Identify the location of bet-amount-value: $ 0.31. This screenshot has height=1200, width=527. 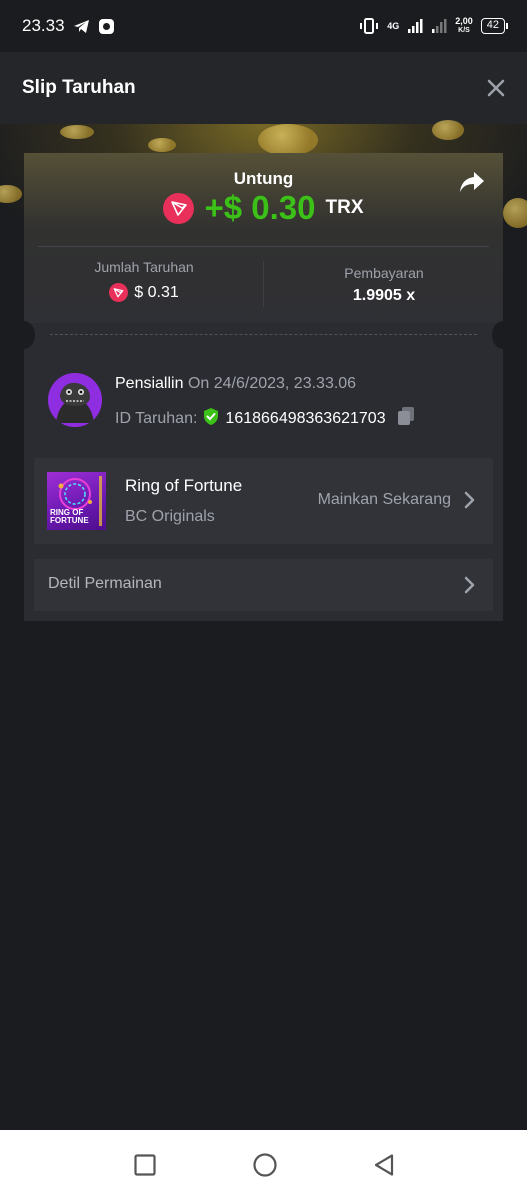
(156, 292).